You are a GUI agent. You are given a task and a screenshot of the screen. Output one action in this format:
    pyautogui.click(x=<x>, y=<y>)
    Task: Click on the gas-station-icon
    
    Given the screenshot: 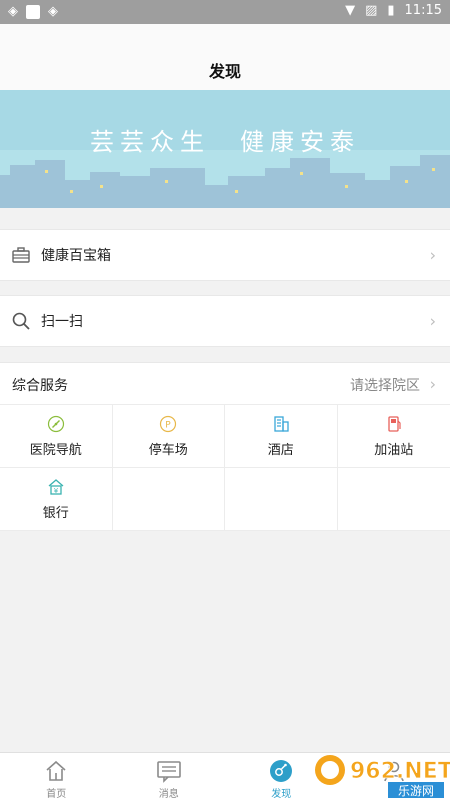 What is the action you would take?
    pyautogui.click(x=394, y=423)
    